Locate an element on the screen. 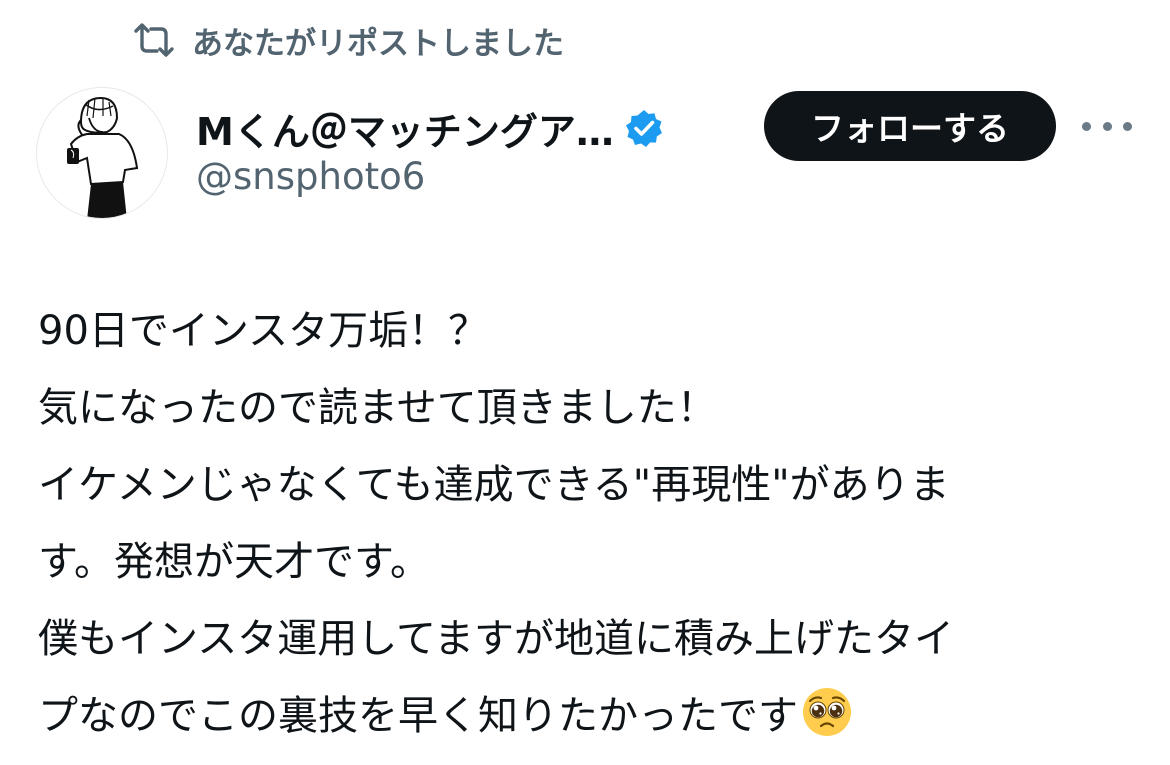  more-options-icon is located at coordinates (1107, 126).